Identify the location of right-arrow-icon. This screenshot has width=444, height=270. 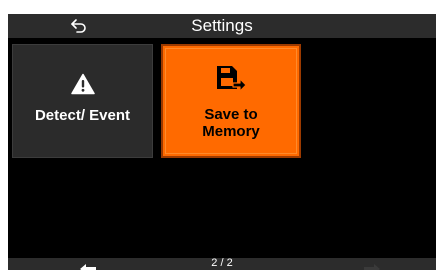
(372, 267).